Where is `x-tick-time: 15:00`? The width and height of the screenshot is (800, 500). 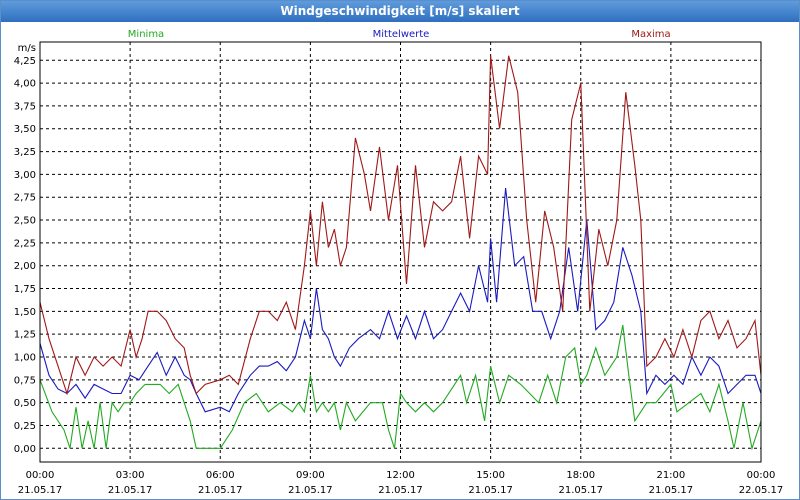
x-tick-time: 15:00 is located at coordinates (490, 475).